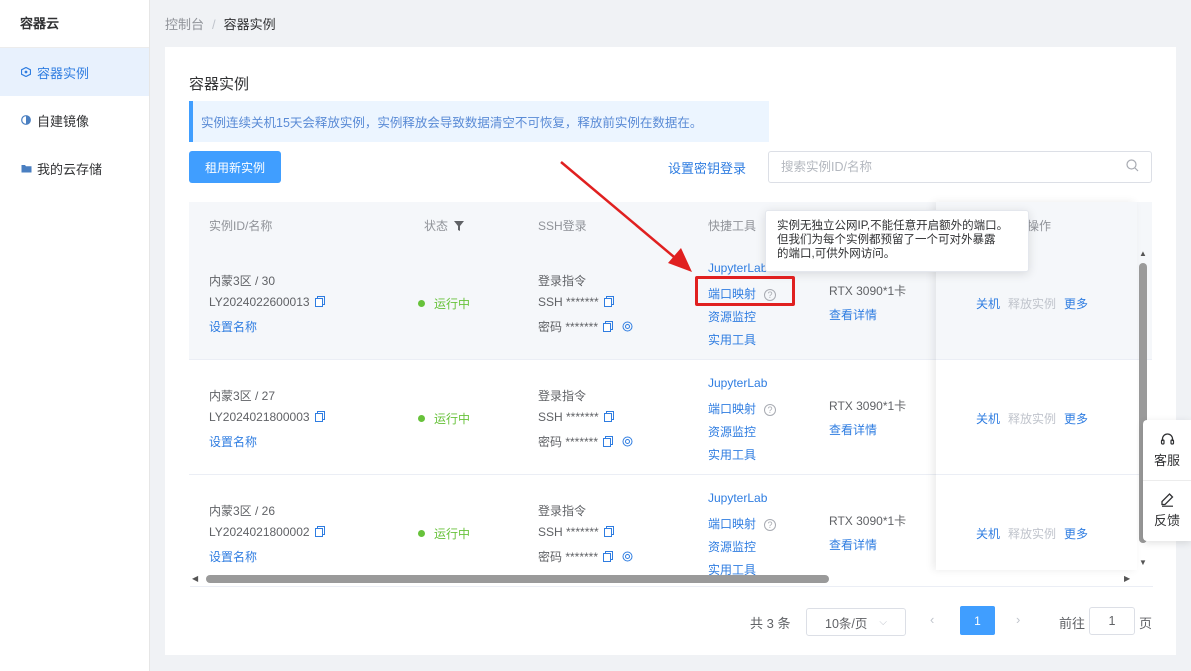 The height and width of the screenshot is (671, 1191). What do you see at coordinates (63, 73) in the screenshot?
I see `sidebar-item-label: 容器实例` at bounding box center [63, 73].